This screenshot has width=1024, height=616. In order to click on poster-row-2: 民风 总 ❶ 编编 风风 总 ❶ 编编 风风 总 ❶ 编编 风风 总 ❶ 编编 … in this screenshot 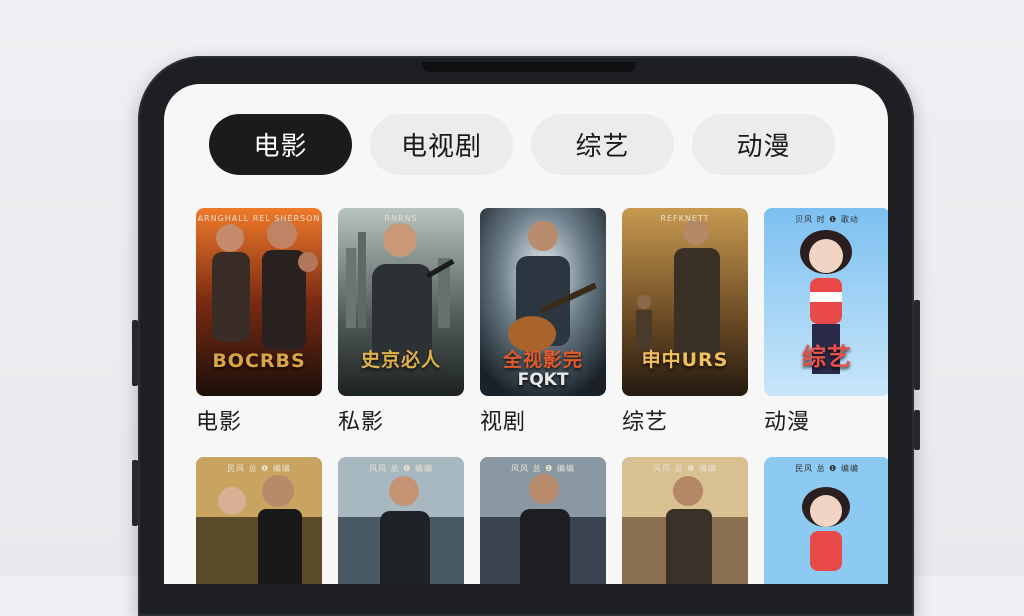, I will do `click(542, 520)`.